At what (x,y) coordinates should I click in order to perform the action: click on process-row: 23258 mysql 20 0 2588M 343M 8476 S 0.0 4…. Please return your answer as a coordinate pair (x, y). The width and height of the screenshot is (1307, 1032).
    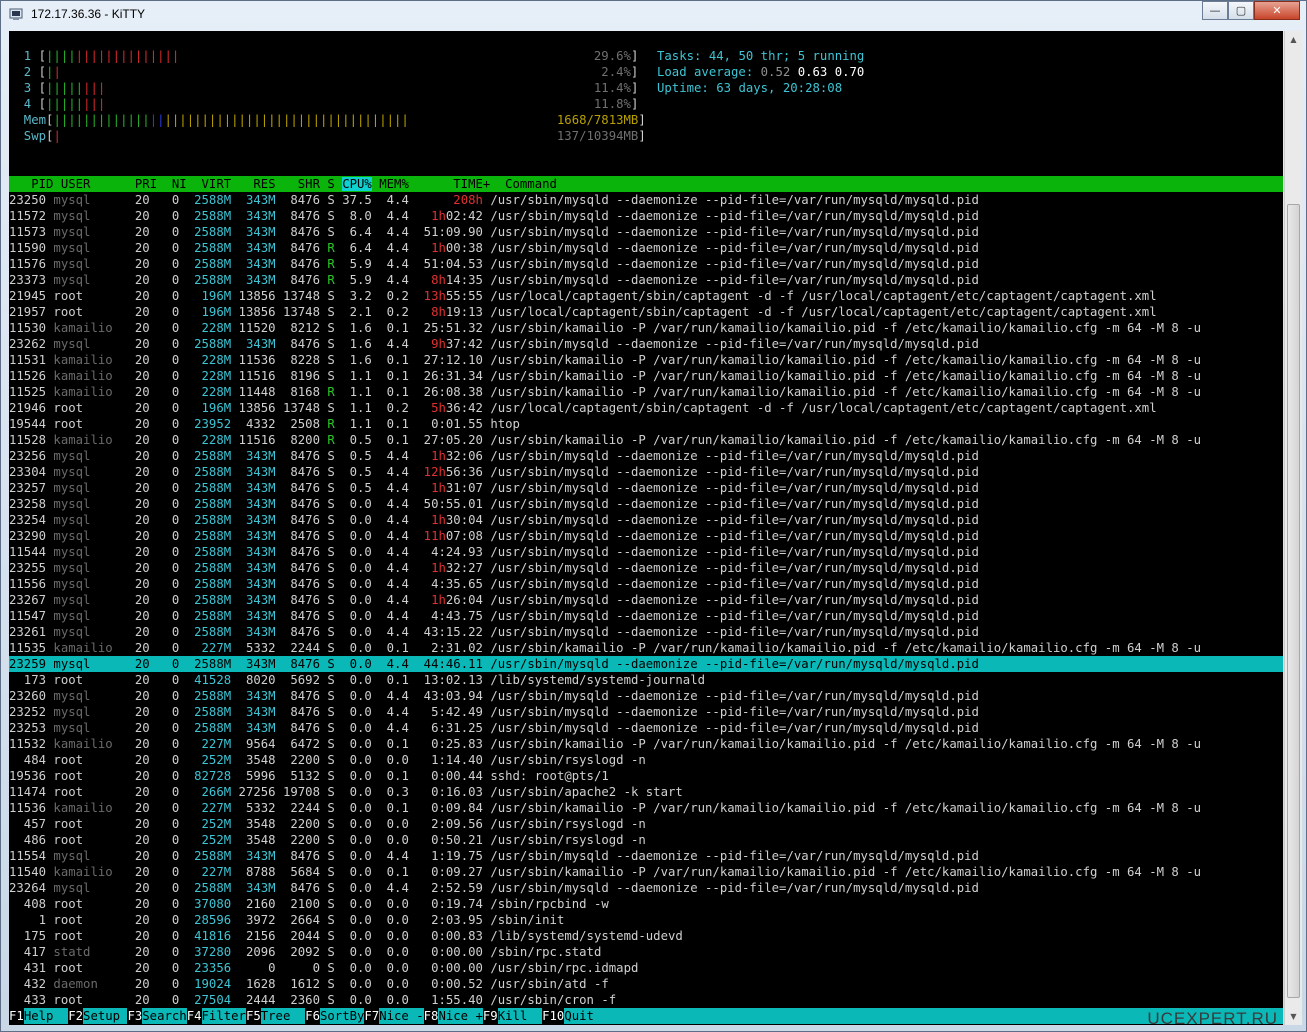
    Looking at the image, I should click on (646, 504).